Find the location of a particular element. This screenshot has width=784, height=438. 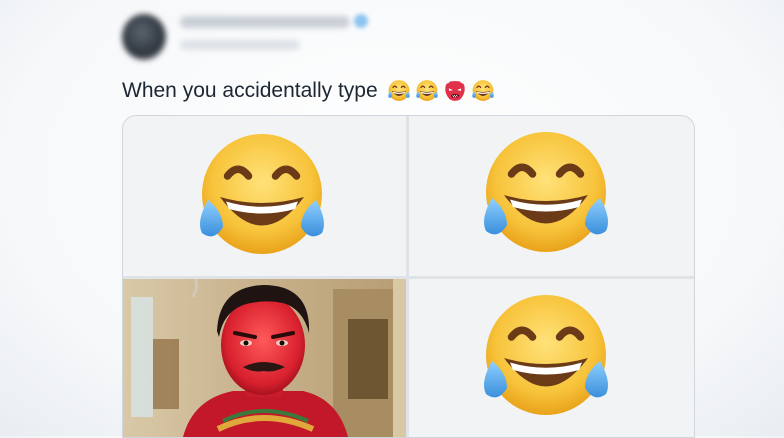

tweet-body-text: When you accidentally type is located at coordinates (250, 90).